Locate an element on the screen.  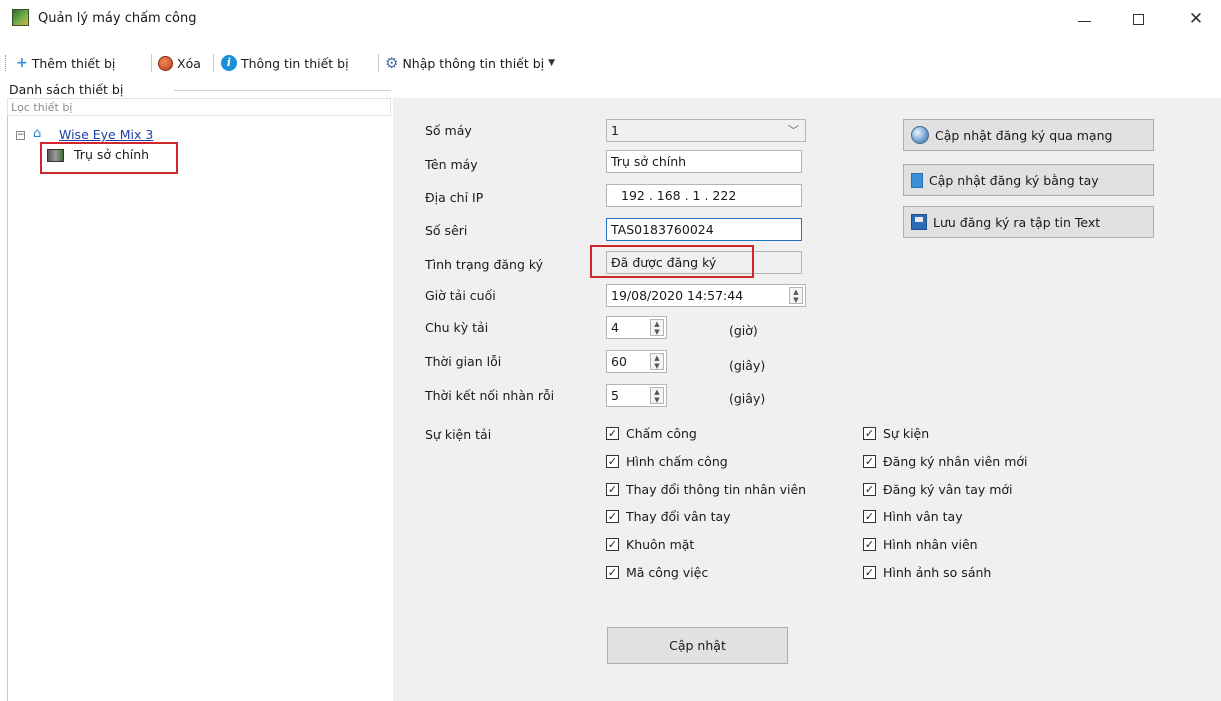
event-checkbox: ✓ Mã công việc is located at coordinates (657, 572).